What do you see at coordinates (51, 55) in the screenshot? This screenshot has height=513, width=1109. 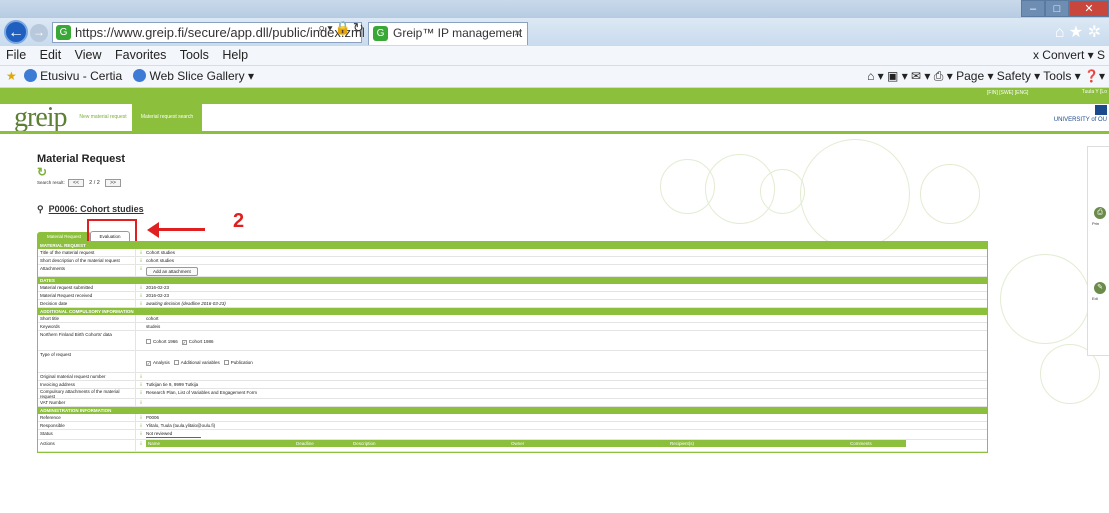 I see `menu-edit: Edit` at bounding box center [51, 55].